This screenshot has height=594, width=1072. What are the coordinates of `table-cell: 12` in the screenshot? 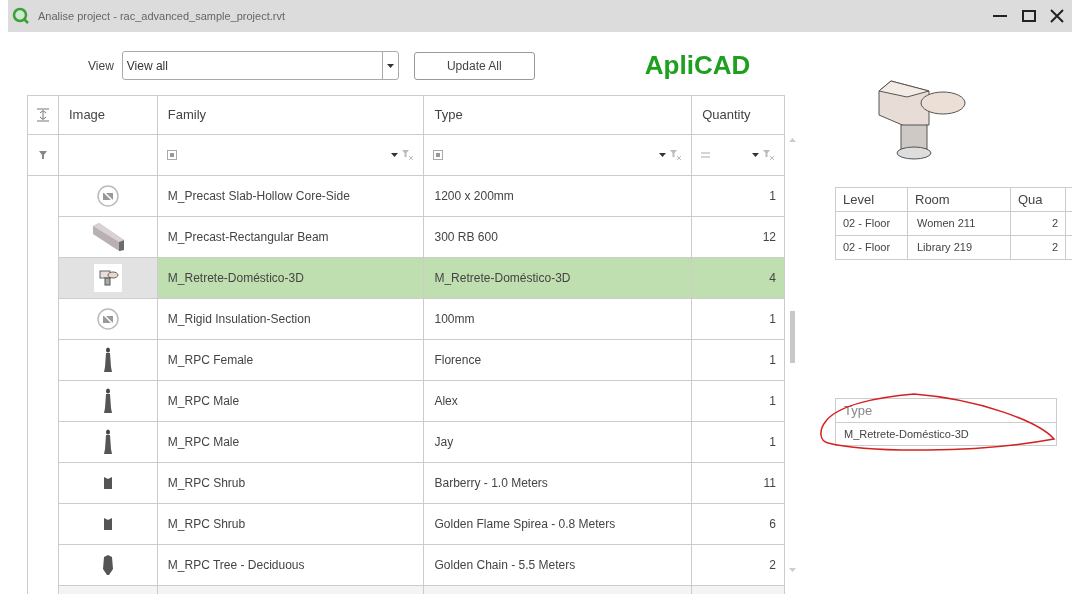 It's located at (738, 237).